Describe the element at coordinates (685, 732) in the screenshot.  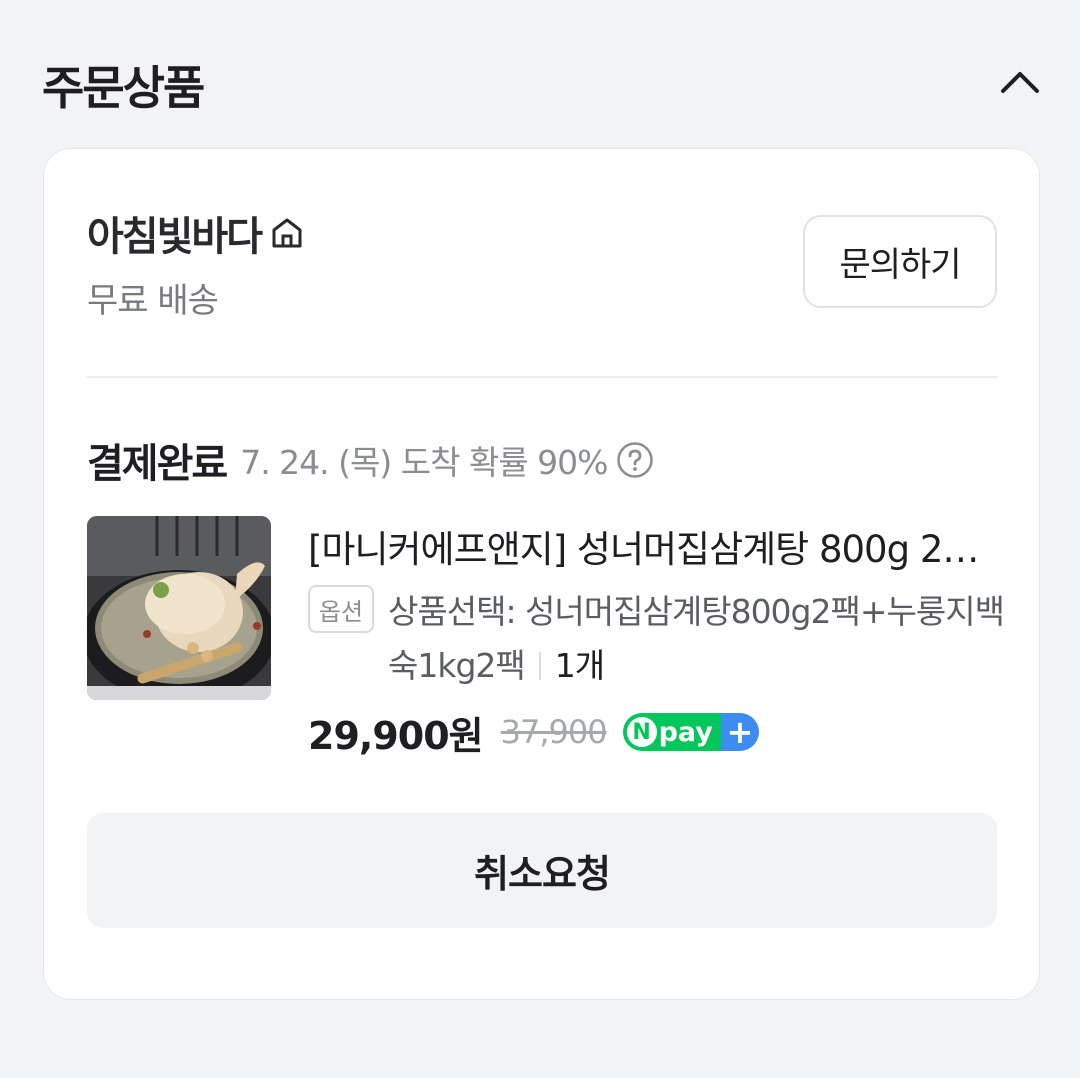
I see `npay-word: pay` at that location.